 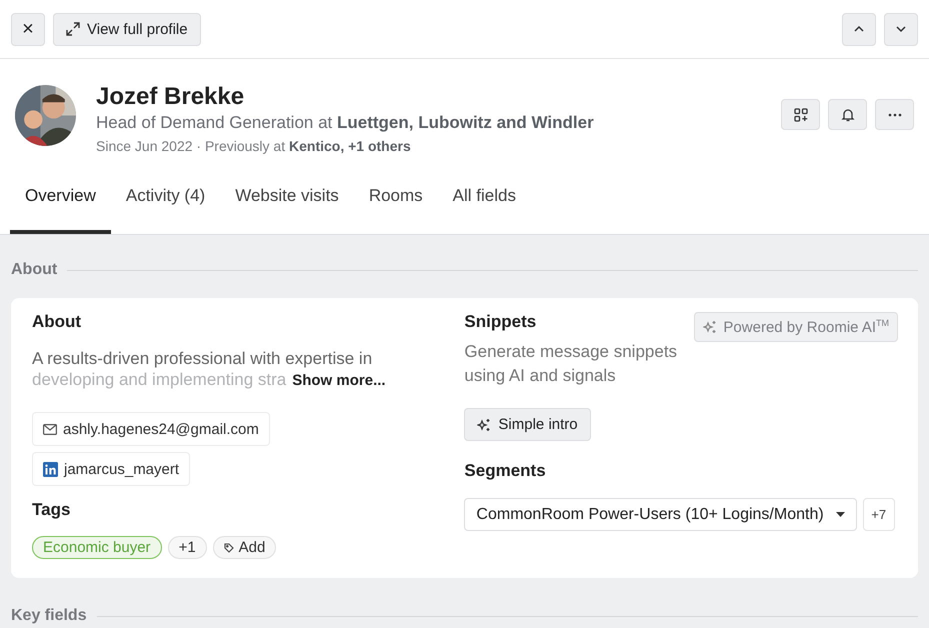 What do you see at coordinates (51, 510) in the screenshot?
I see `tags-title: Tags` at bounding box center [51, 510].